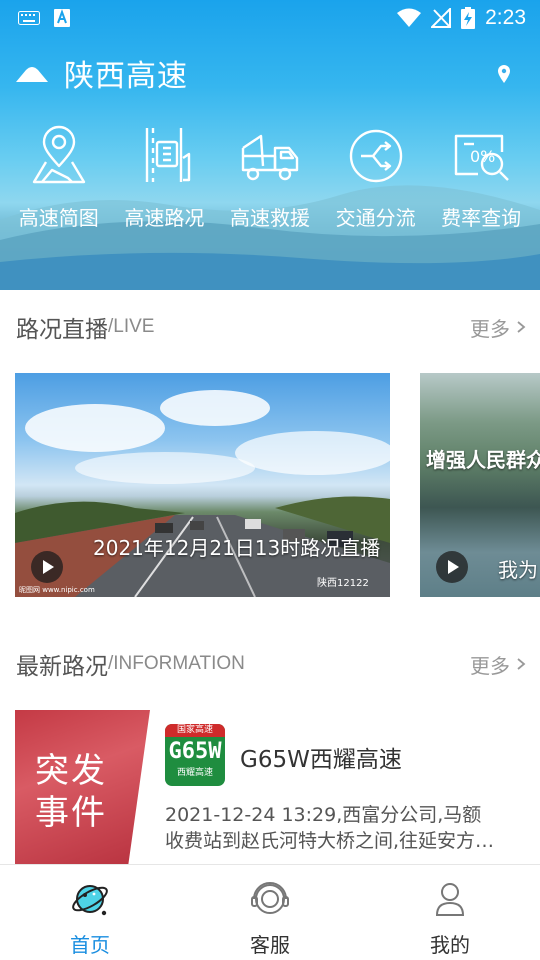  I want to click on map-pin-icon, so click(58, 154).